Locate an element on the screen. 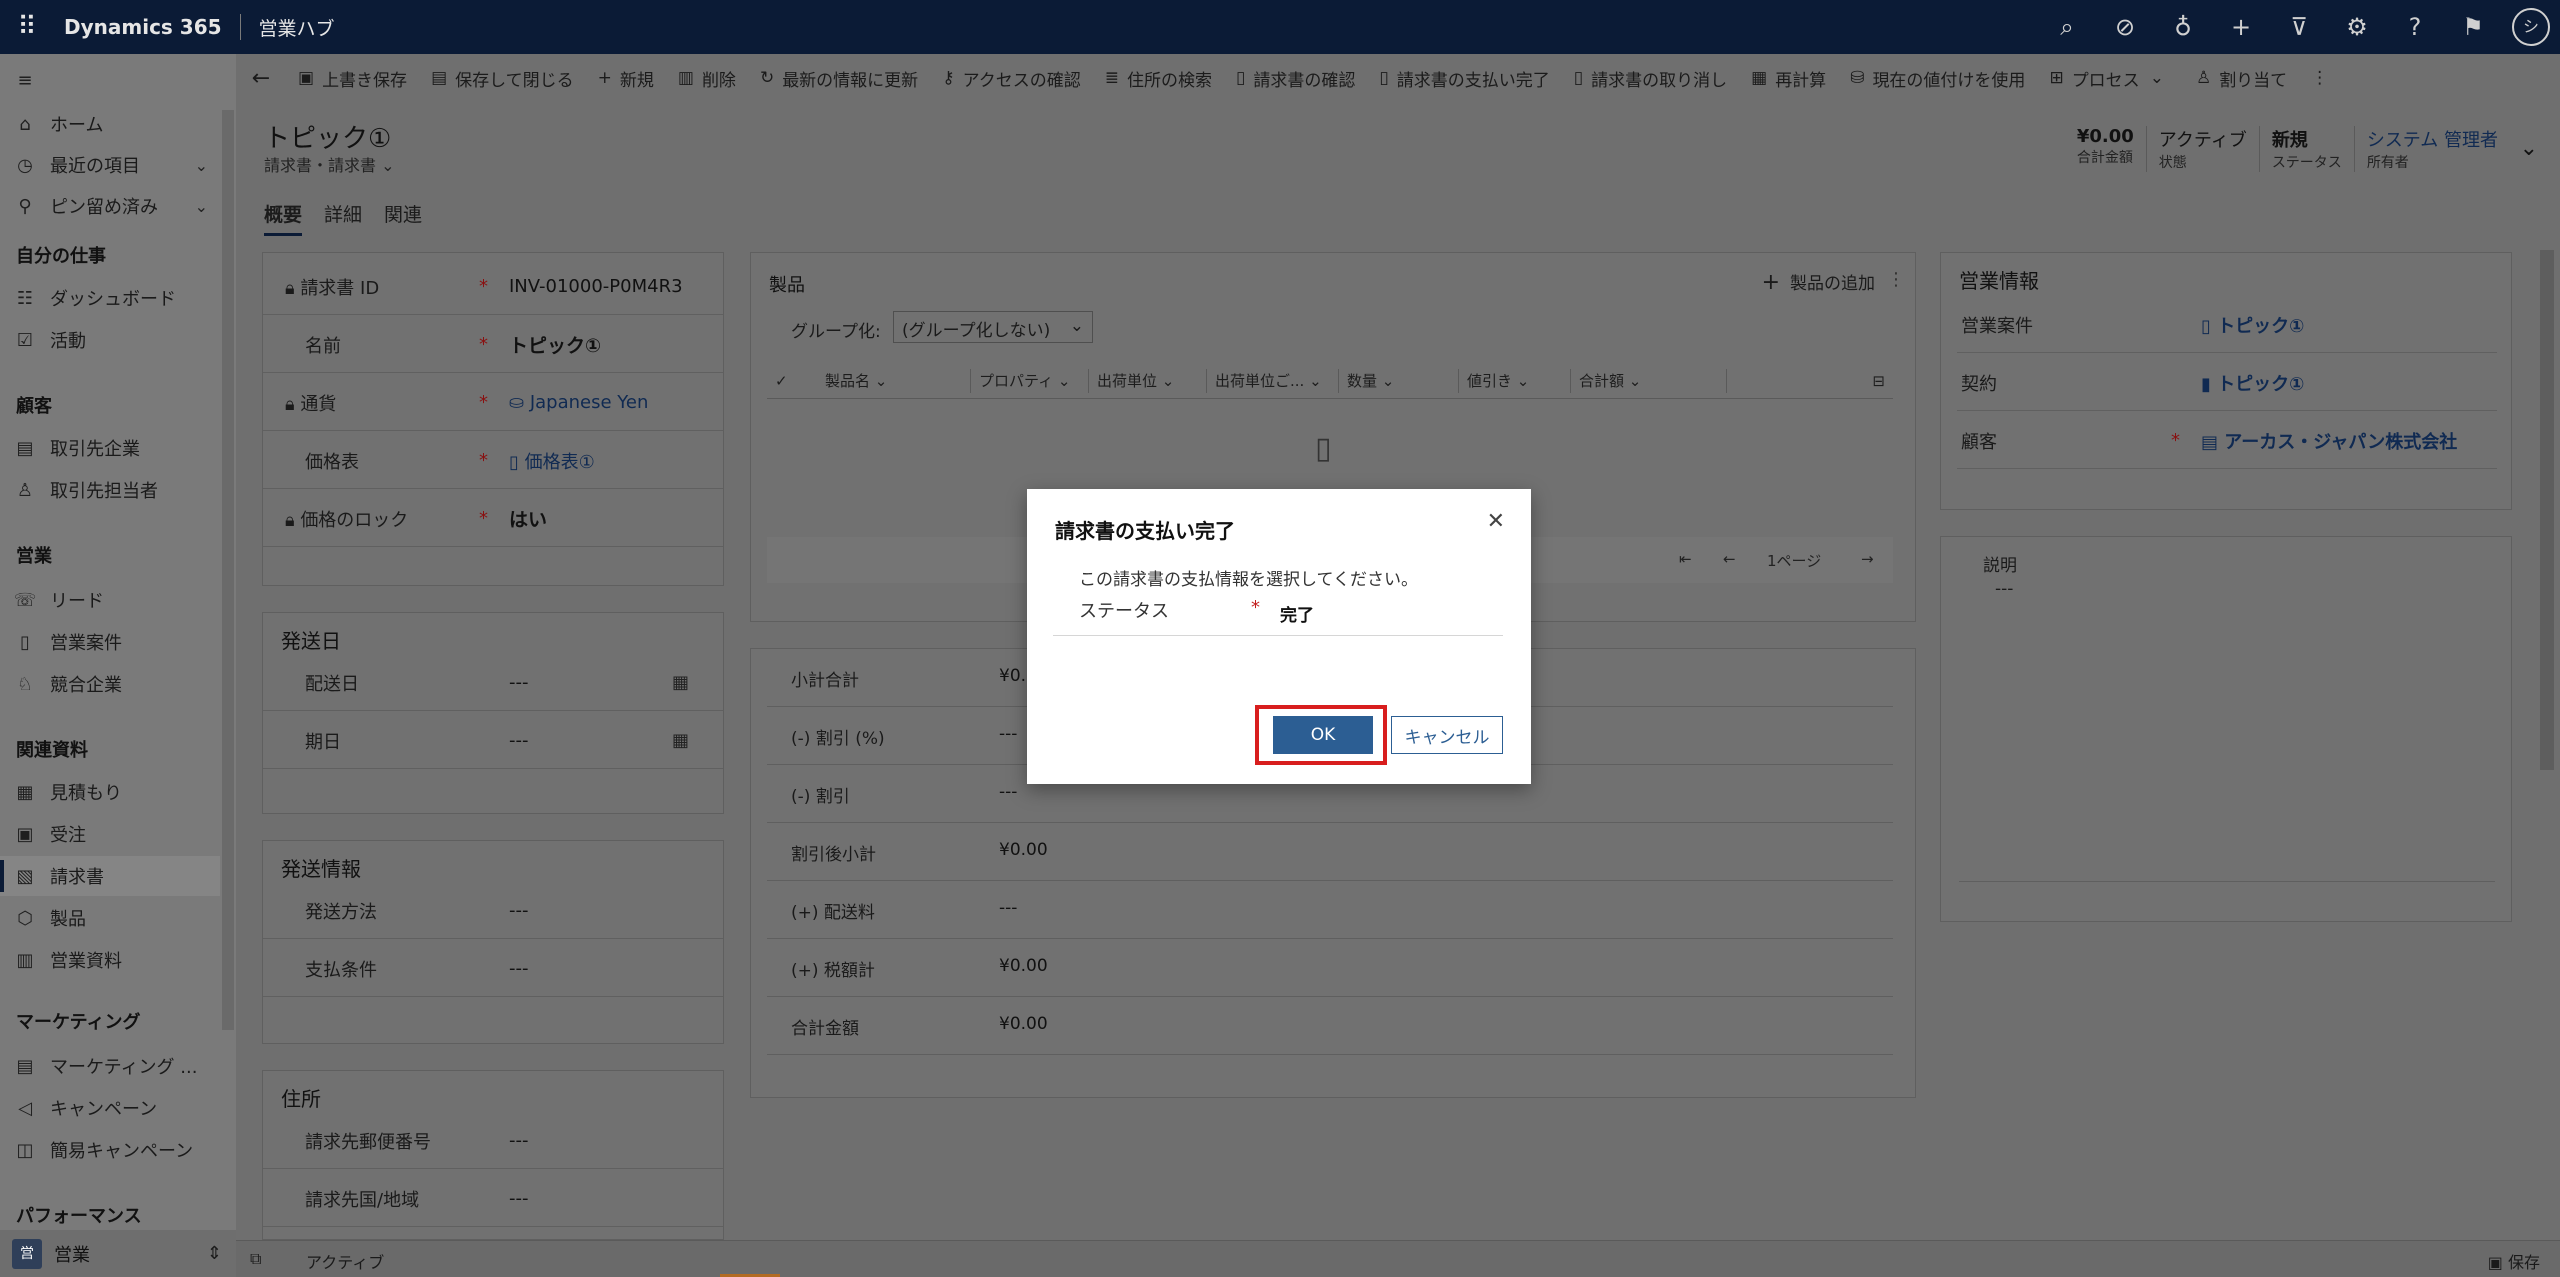 The width and height of the screenshot is (2560, 1277). nav-leads: ☏ リード is located at coordinates (110, 600).